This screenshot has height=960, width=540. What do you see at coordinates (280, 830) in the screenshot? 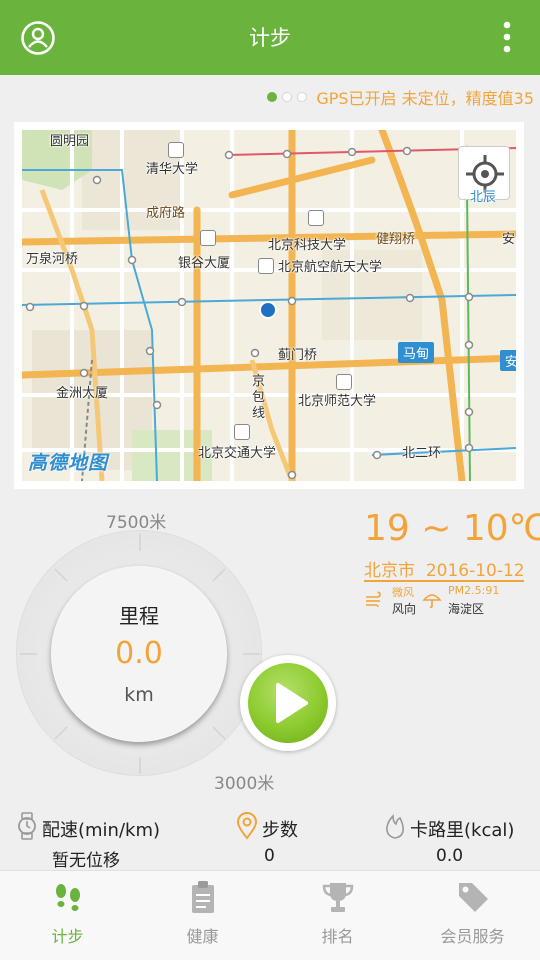
I see `steps-label: 步数` at bounding box center [280, 830].